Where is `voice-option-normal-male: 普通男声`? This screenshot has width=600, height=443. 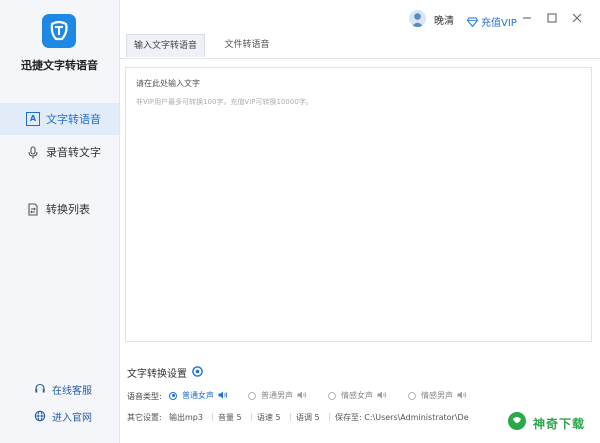
voice-option-normal-male: 普通男声 is located at coordinates (277, 395).